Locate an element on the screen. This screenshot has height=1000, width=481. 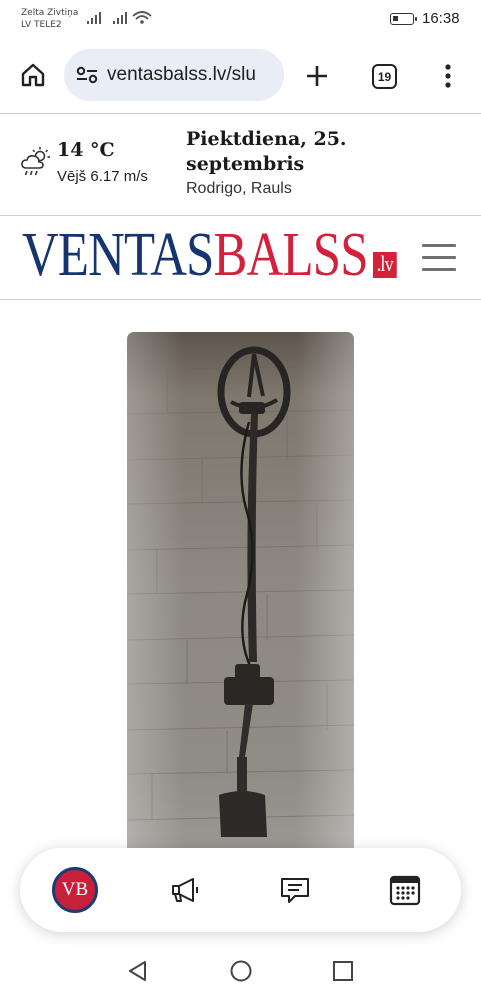
vb-home-button: VB is located at coordinates (75, 890).